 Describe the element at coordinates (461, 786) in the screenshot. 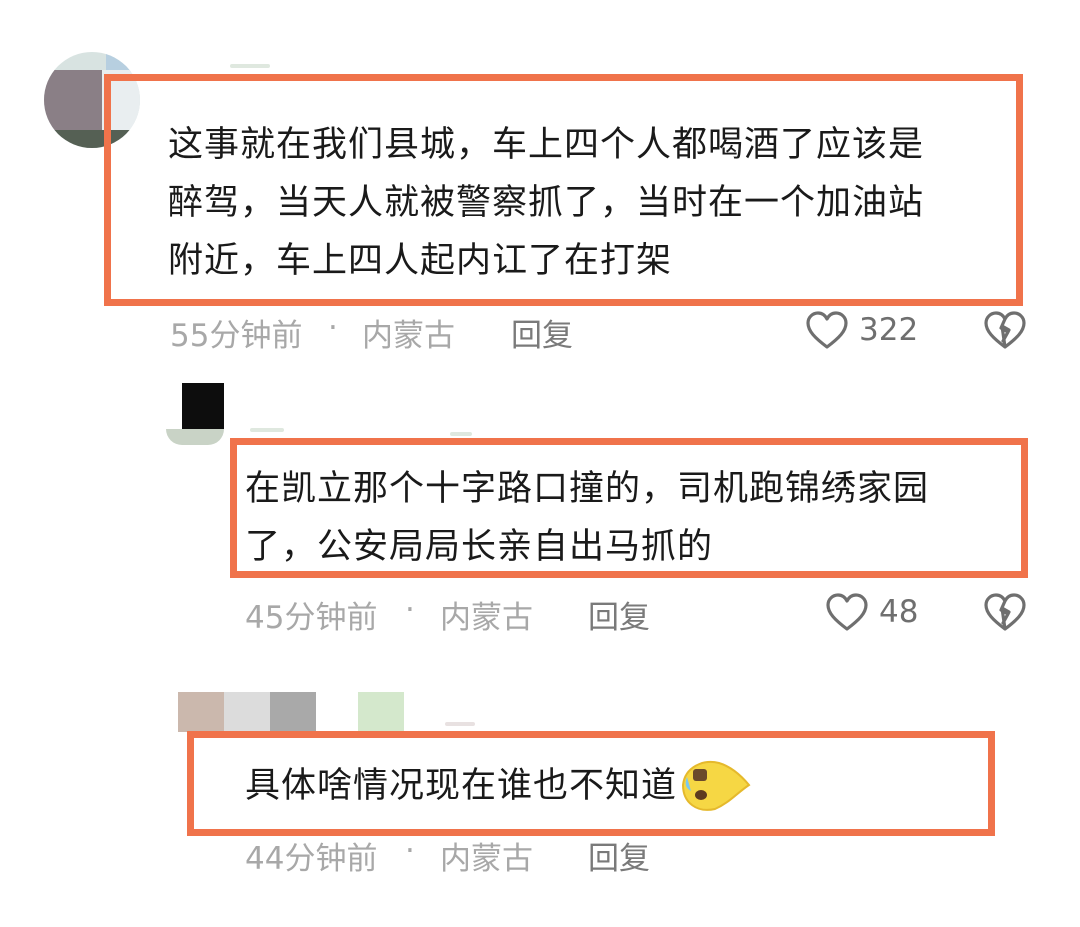

I see `comment-line: 具体啥情况现在谁也不知道` at that location.